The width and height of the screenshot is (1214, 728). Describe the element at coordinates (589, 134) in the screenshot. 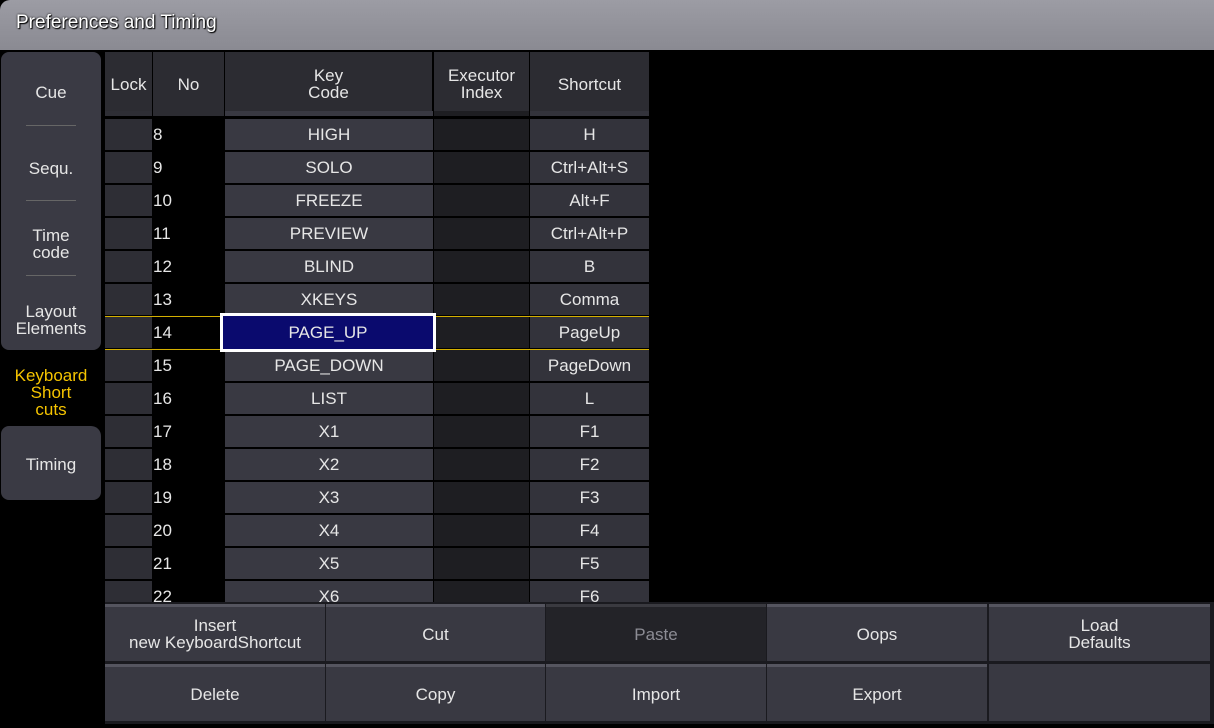

I see `shortcut-cell: H` at that location.